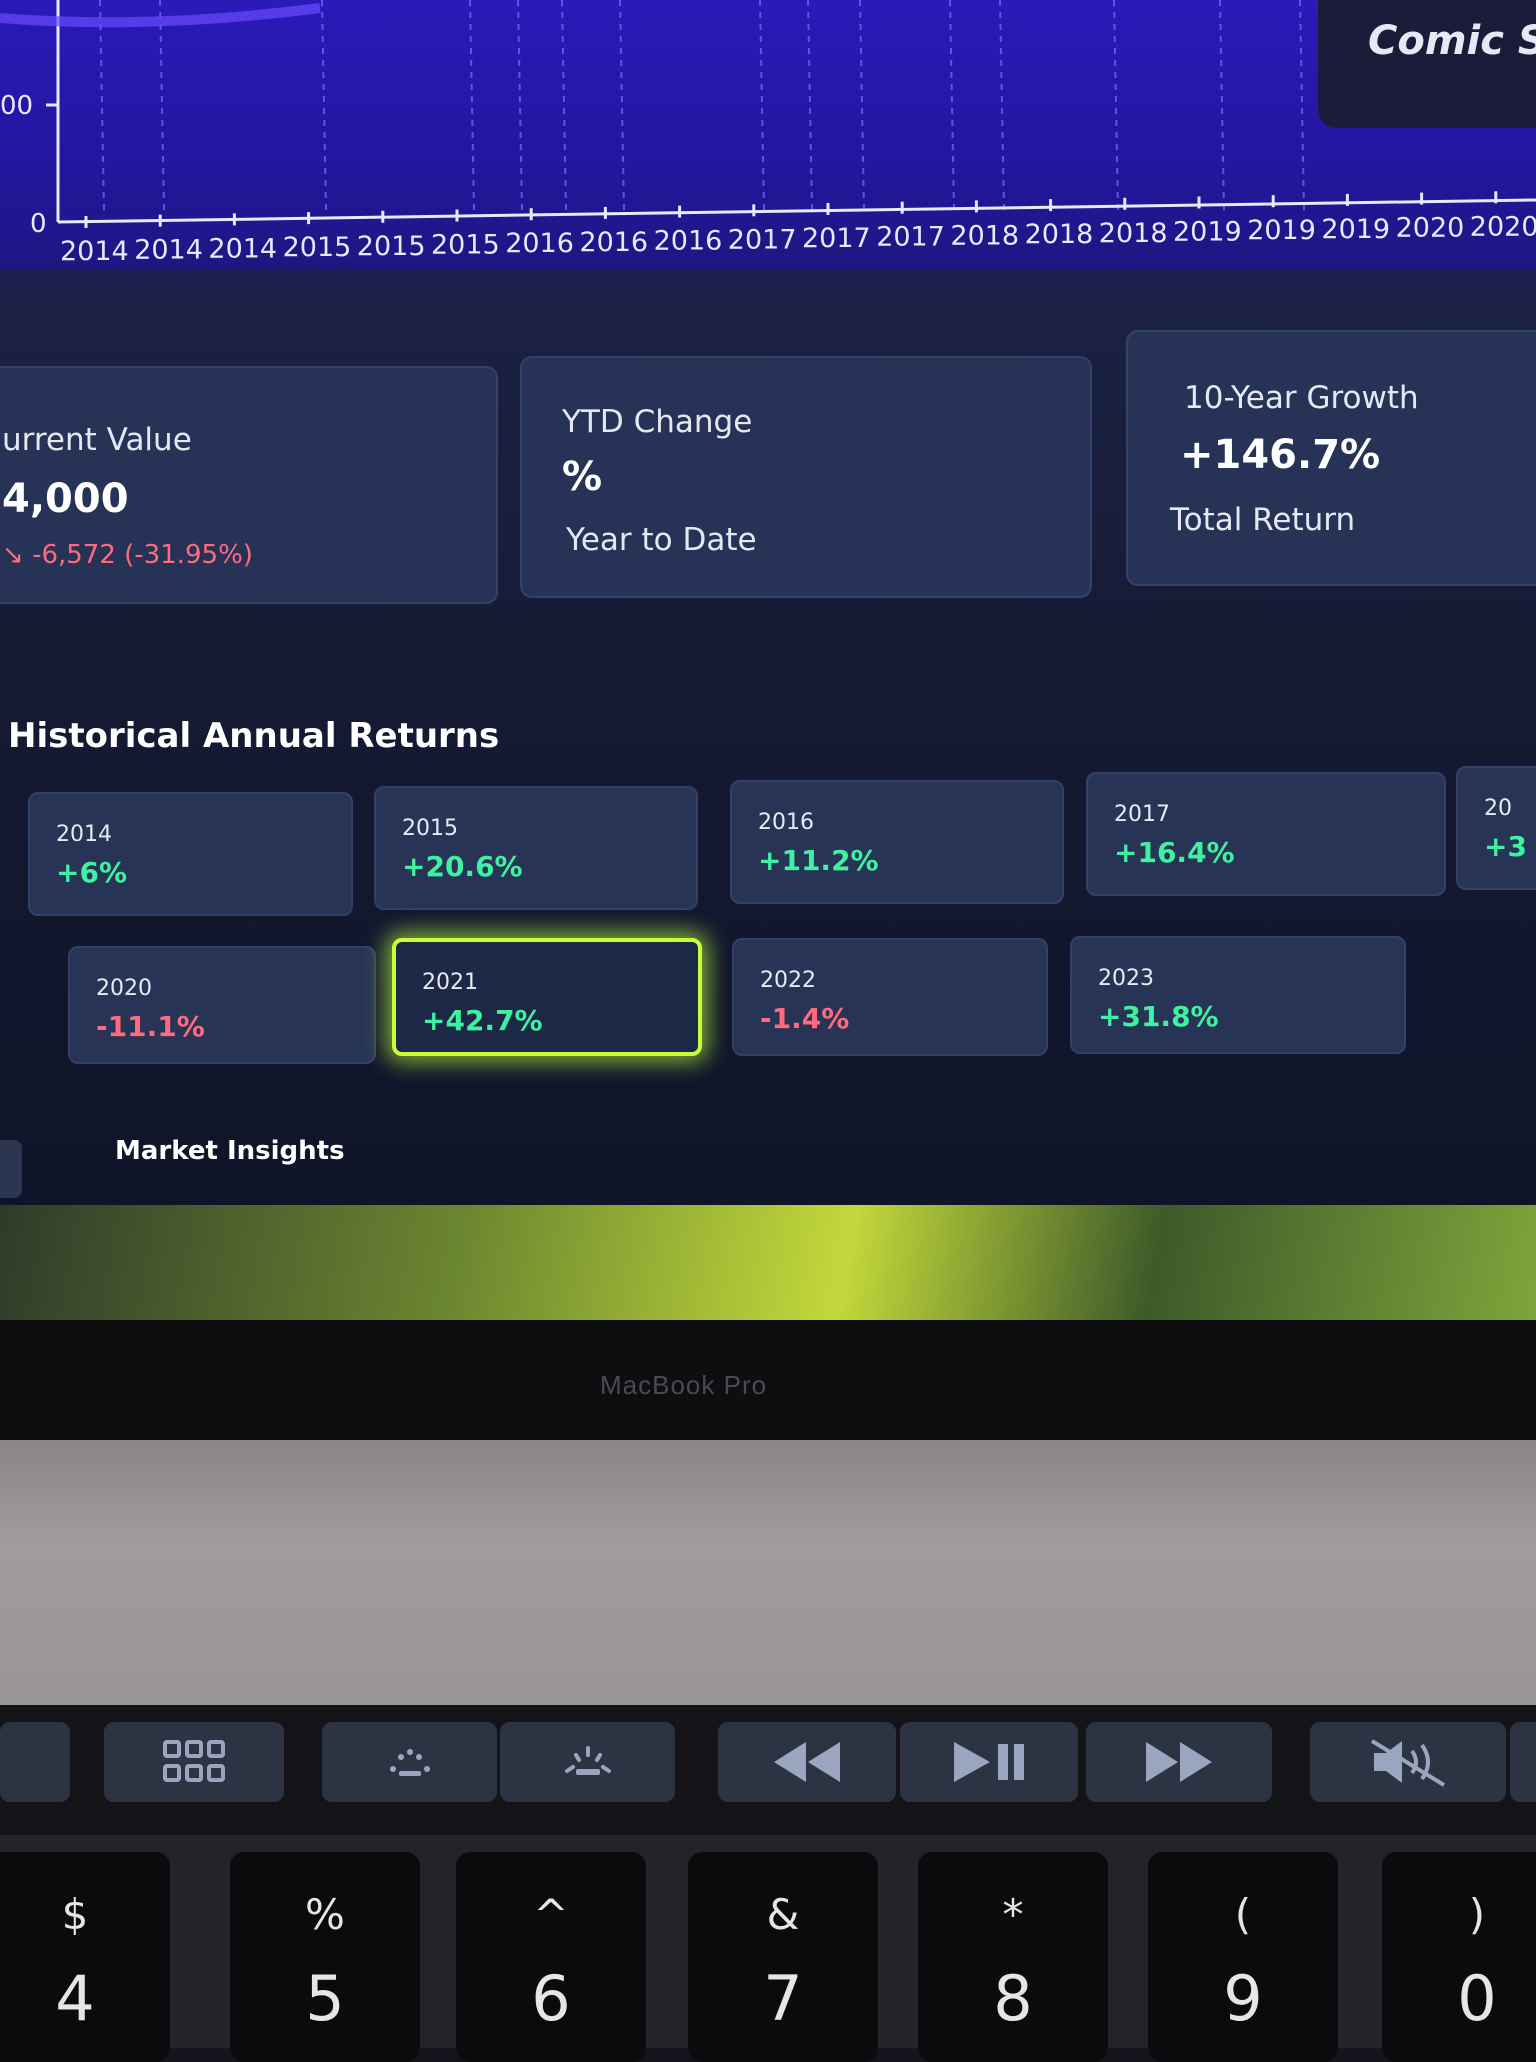 The width and height of the screenshot is (1536, 2062). Describe the element at coordinates (124, 988) in the screenshot. I see `return-year: 2020` at that location.